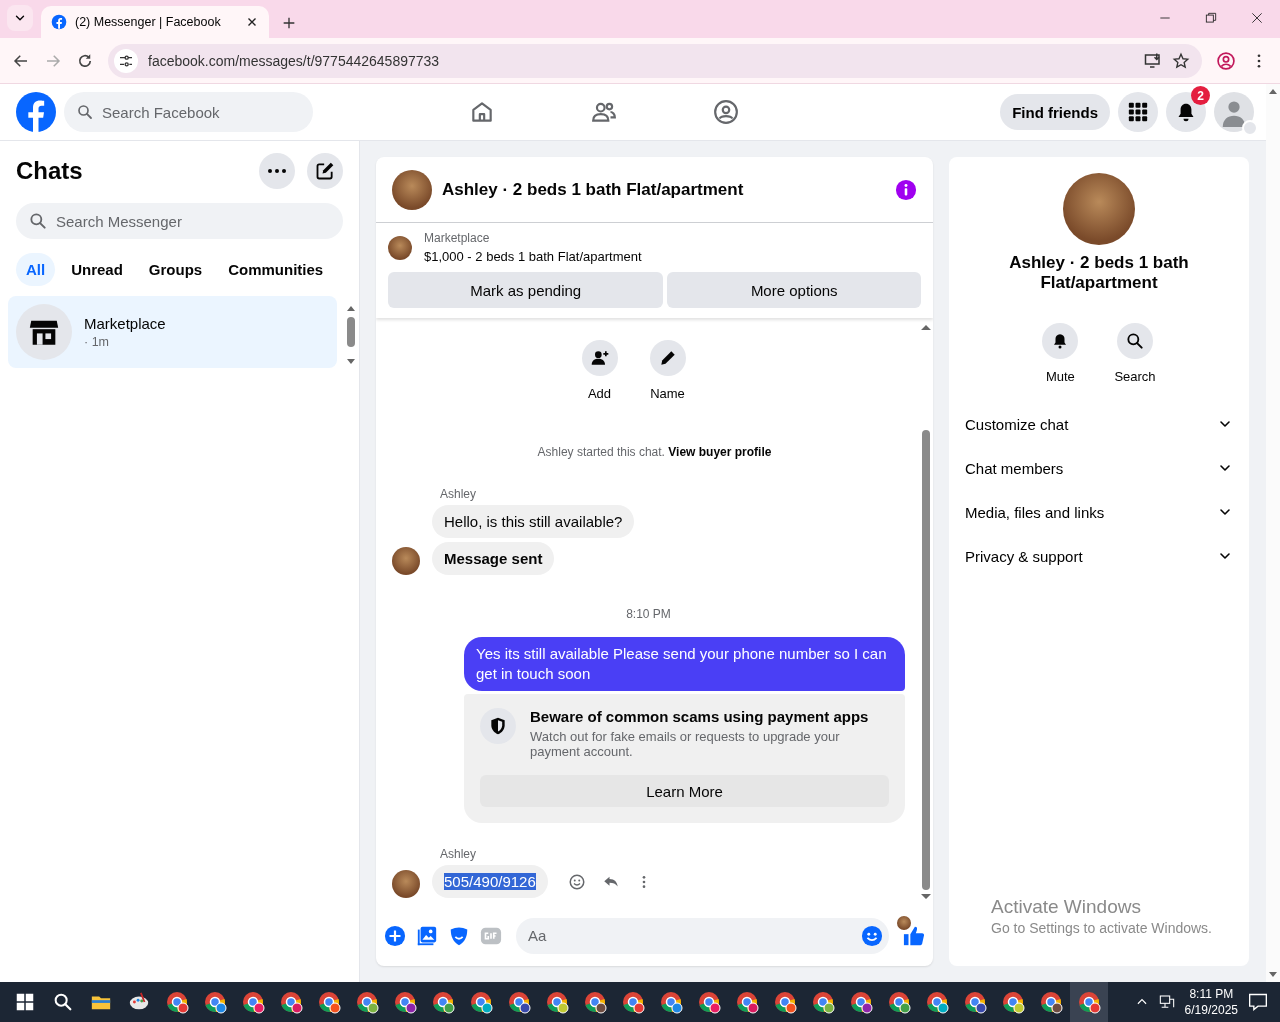 The image size is (1280, 1022). What do you see at coordinates (188, 112) in the screenshot?
I see `search-field: Search Facebook` at bounding box center [188, 112].